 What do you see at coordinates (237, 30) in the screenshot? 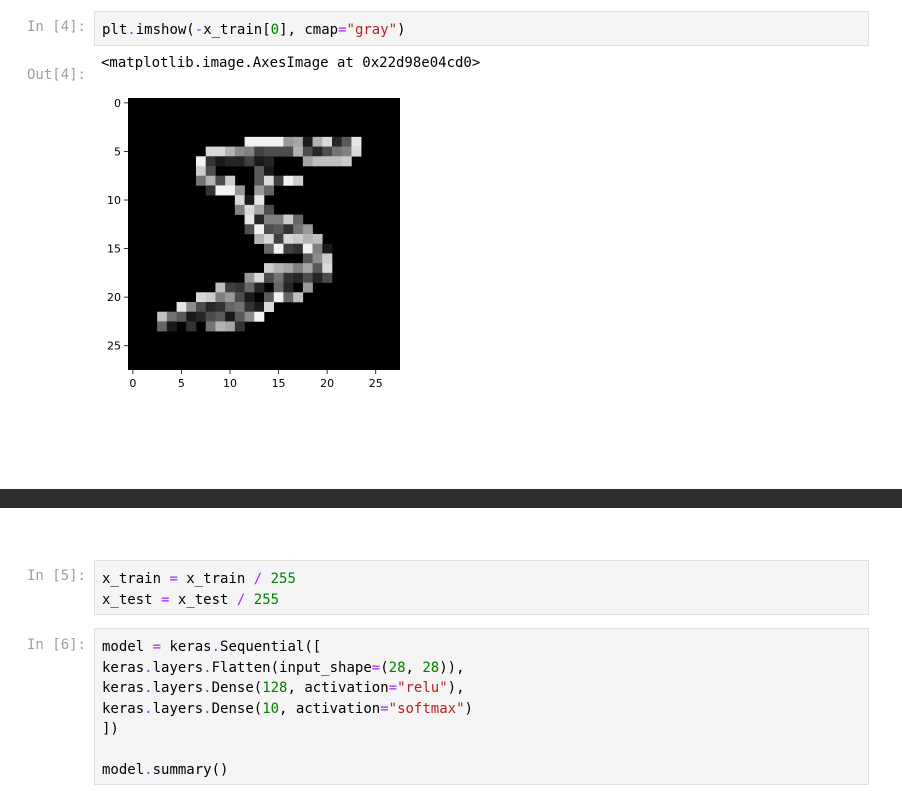
I see `code-token: x_train[` at bounding box center [237, 30].